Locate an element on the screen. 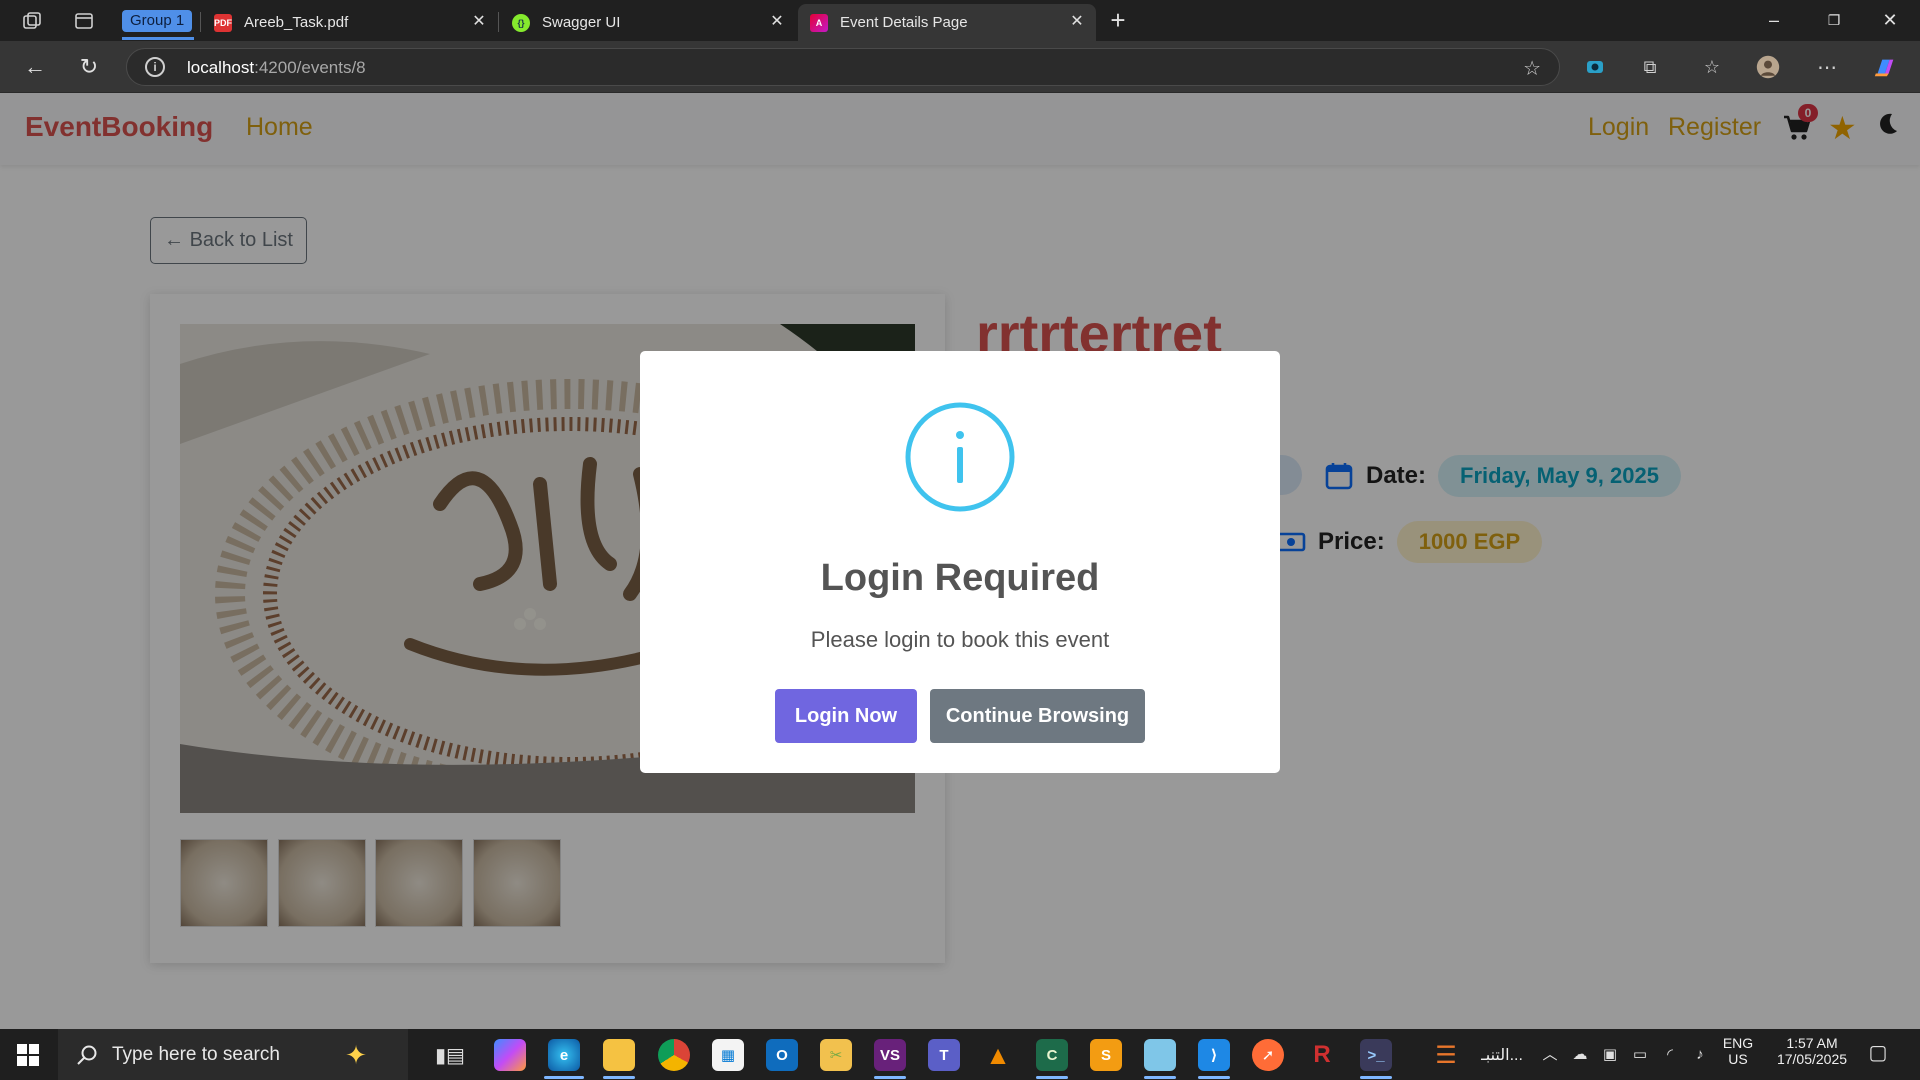 The width and height of the screenshot is (1920, 1080). minimize-button: – is located at coordinates (1774, 20).